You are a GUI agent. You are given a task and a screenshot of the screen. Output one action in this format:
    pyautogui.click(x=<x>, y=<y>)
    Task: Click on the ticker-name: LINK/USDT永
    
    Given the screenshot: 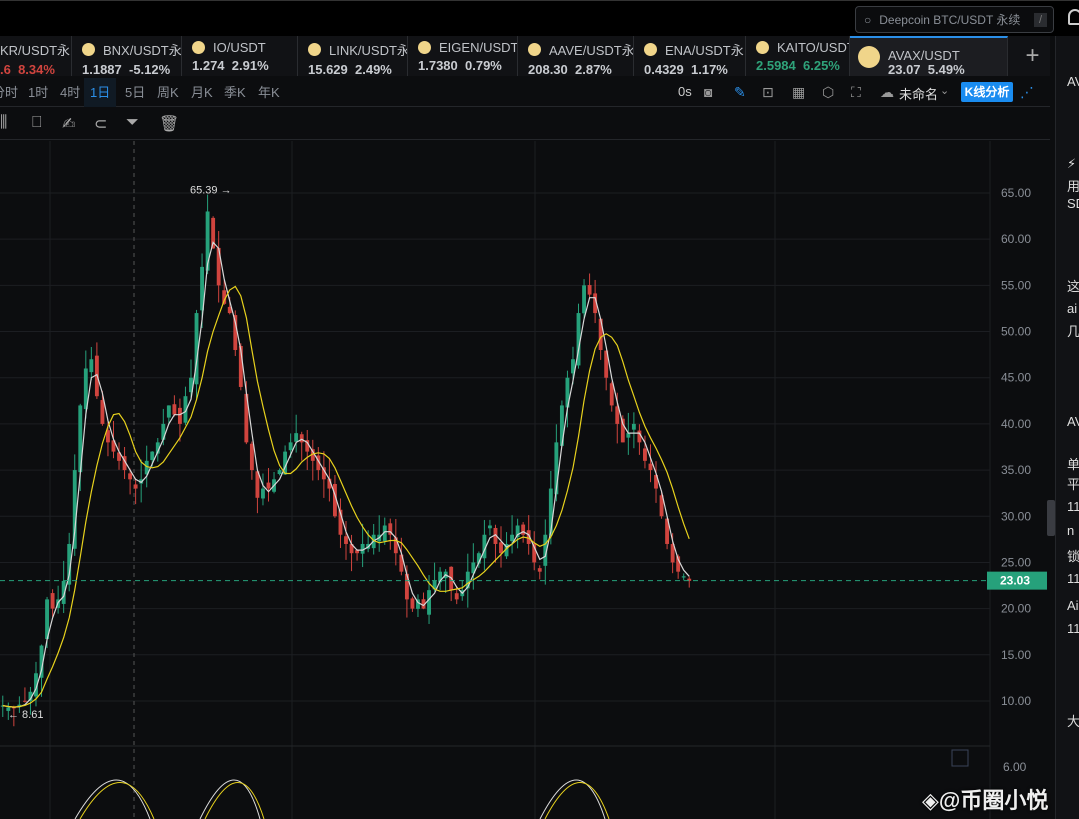 What is the action you would take?
    pyautogui.click(x=368, y=50)
    